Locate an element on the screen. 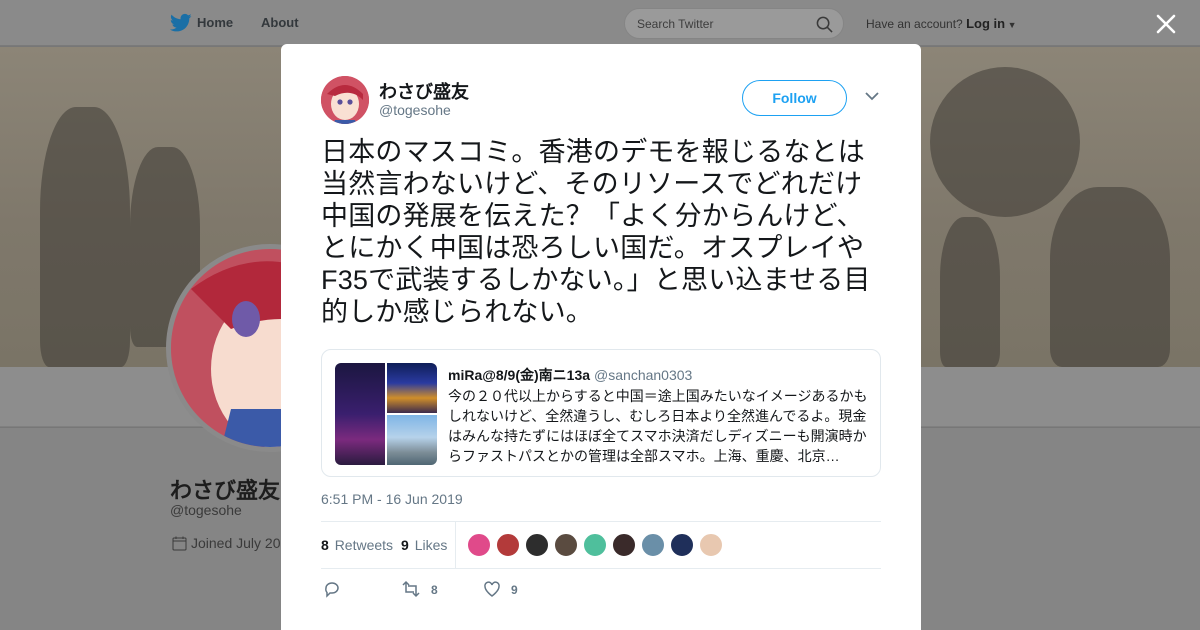 The height and width of the screenshot is (630, 1200). twitter-bird-icon is located at coordinates (181, 23).